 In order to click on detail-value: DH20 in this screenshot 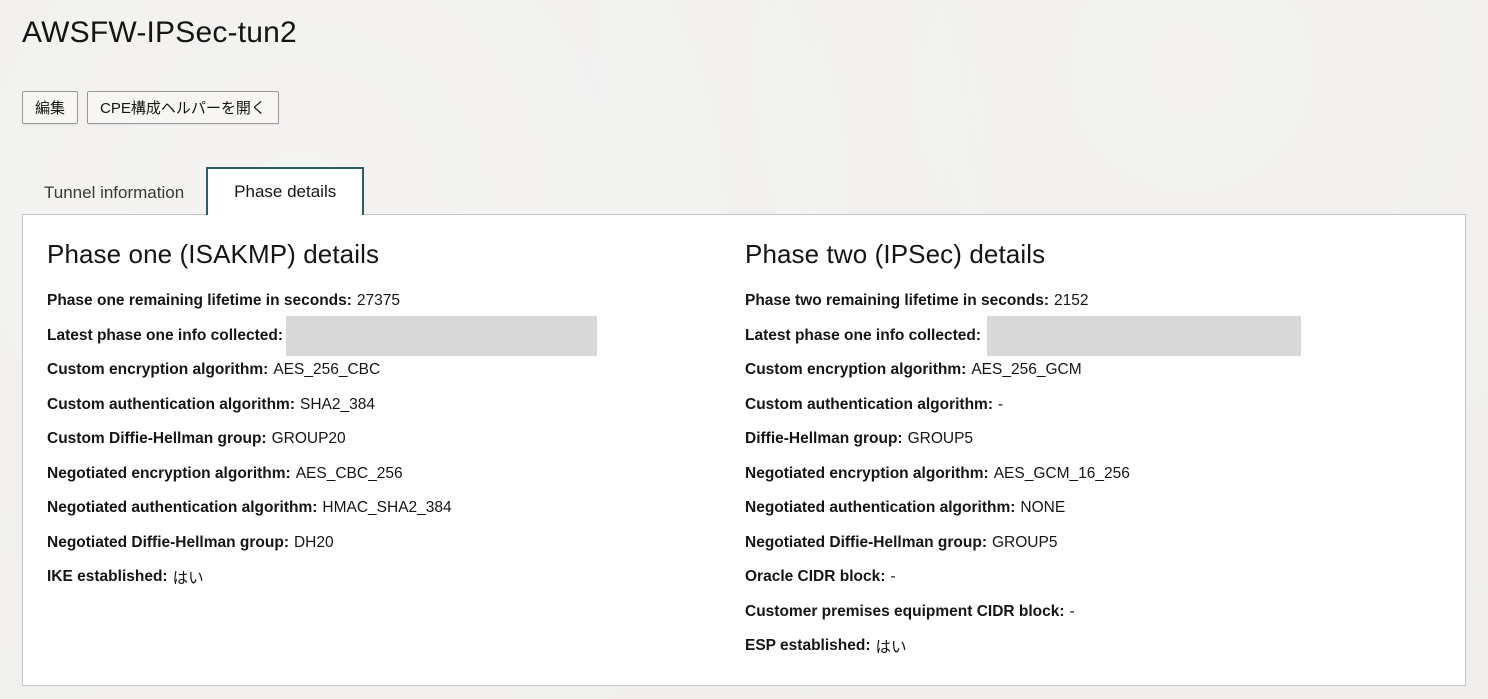, I will do `click(313, 542)`.